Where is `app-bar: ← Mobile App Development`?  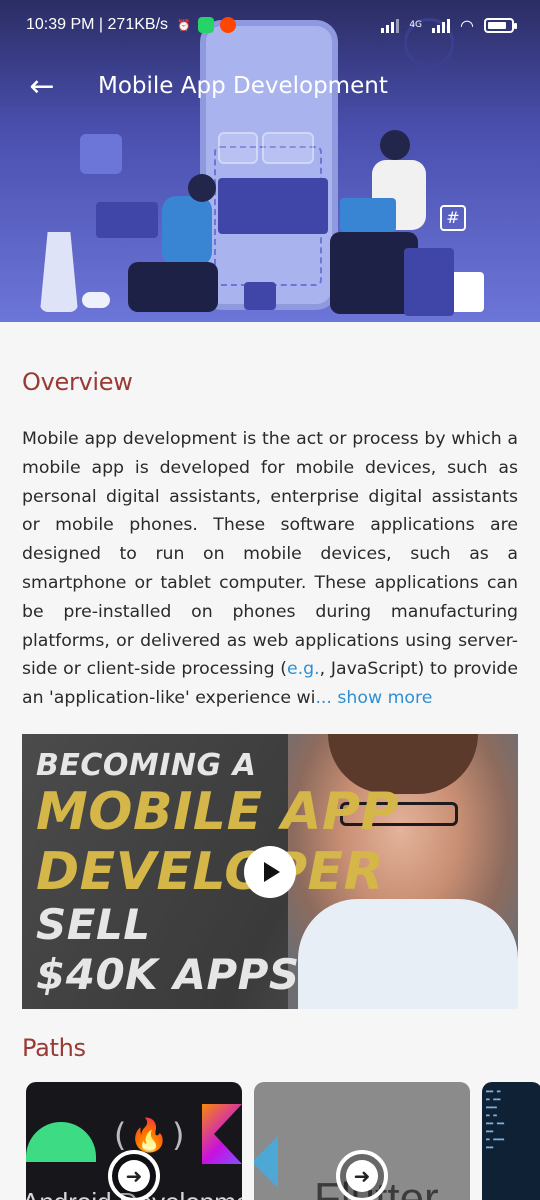 app-bar: ← Mobile App Development is located at coordinates (270, 86).